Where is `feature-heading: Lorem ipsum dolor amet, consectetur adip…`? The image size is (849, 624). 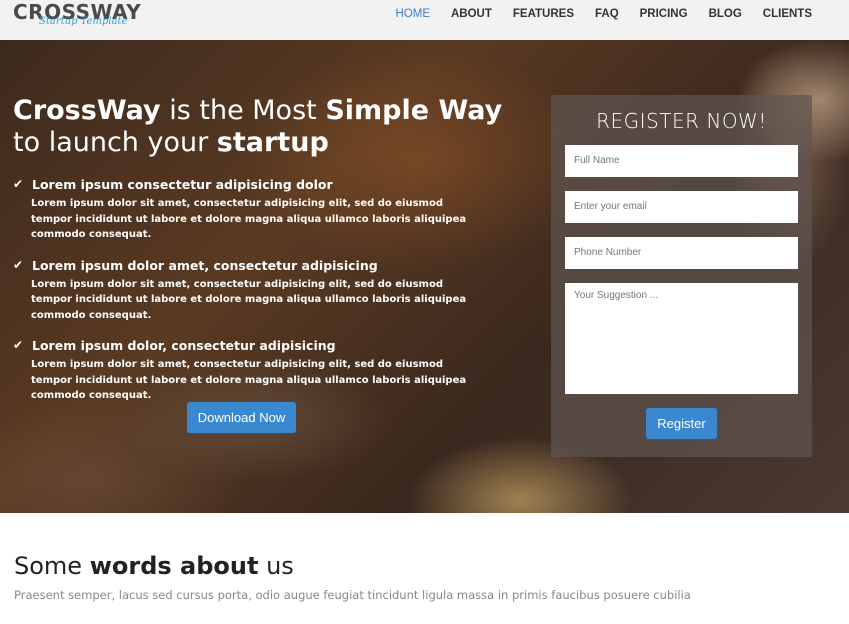 feature-heading: Lorem ipsum dolor amet, consectetur adip… is located at coordinates (205, 265).